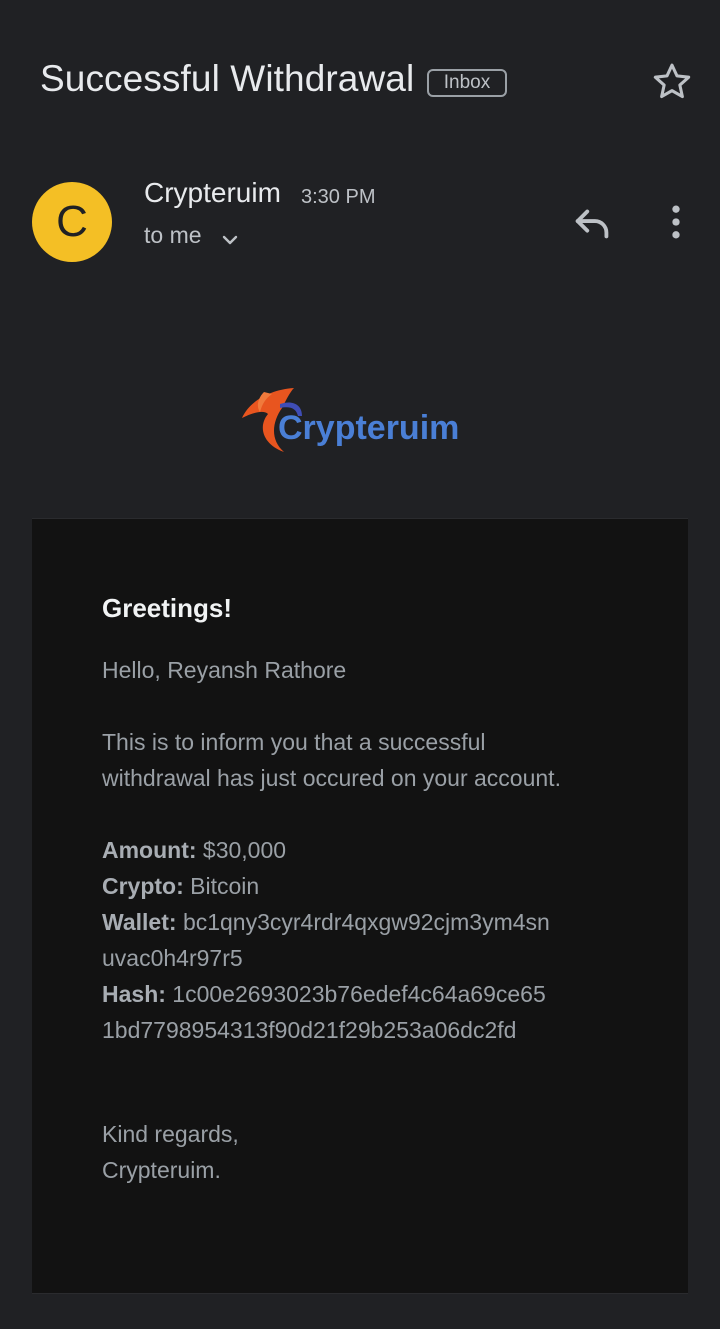 The image size is (720, 1329). I want to click on wallet-row: Wallet: bc1qny3cyr4rdr4qxgw92cjm3ym4sn, so click(326, 922).